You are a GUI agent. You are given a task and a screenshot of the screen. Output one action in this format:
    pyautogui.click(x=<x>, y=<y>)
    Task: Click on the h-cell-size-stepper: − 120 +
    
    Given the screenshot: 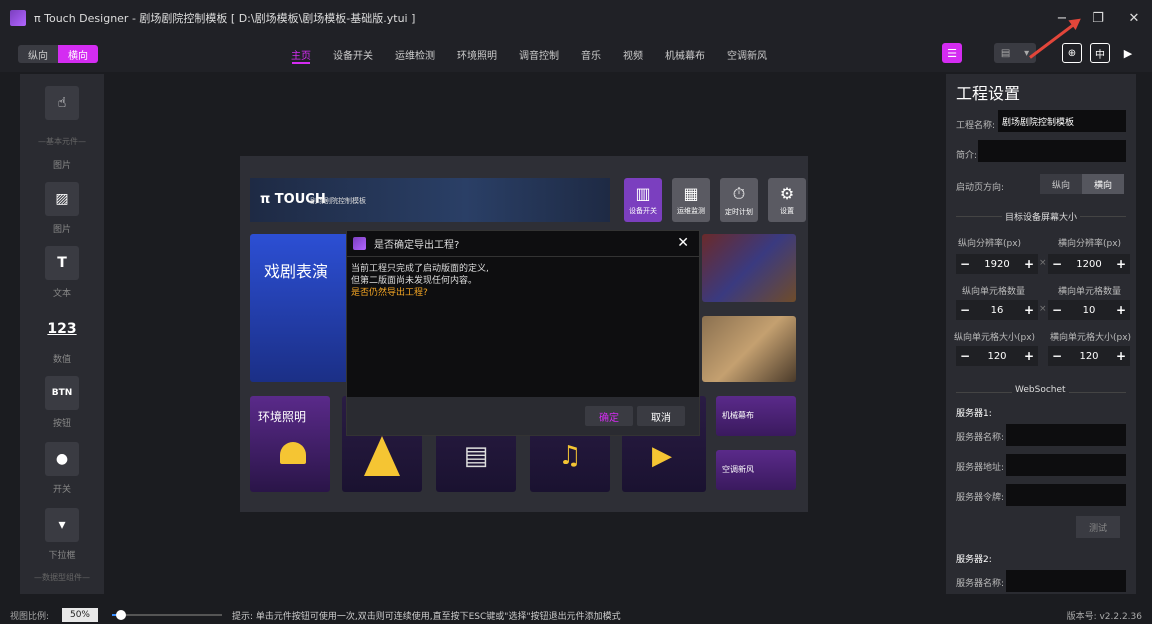 What is the action you would take?
    pyautogui.click(x=1089, y=356)
    